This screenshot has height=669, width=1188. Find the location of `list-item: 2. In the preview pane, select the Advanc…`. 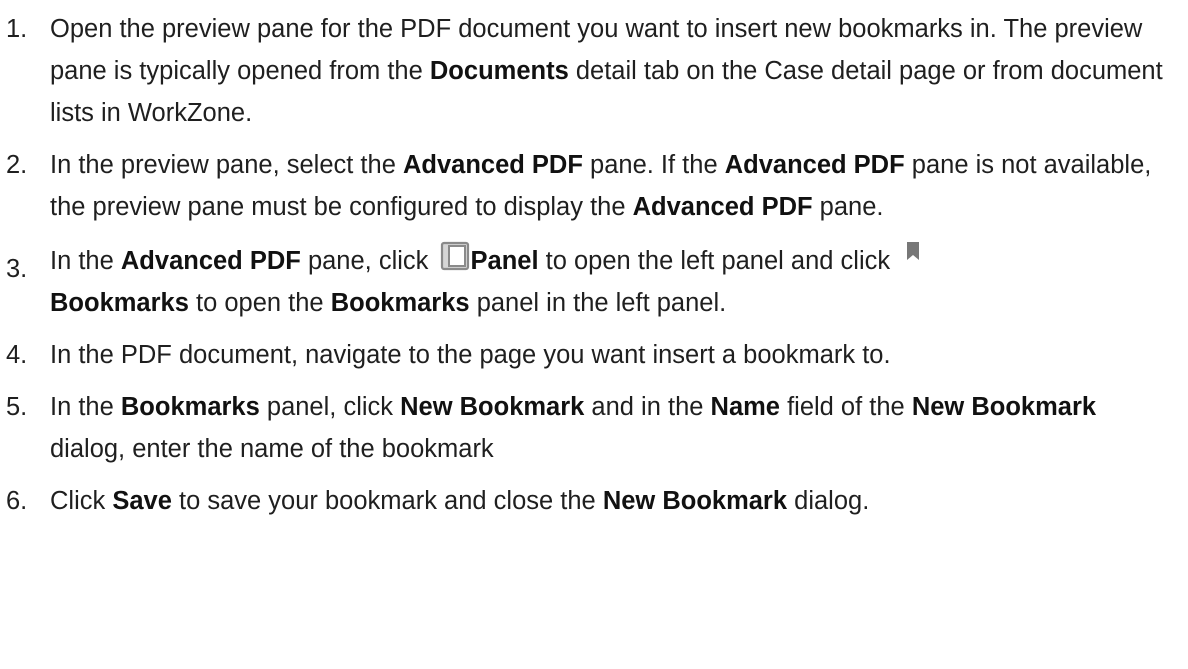

list-item: 2. In the preview pane, select the Advanc… is located at coordinates (594, 186).